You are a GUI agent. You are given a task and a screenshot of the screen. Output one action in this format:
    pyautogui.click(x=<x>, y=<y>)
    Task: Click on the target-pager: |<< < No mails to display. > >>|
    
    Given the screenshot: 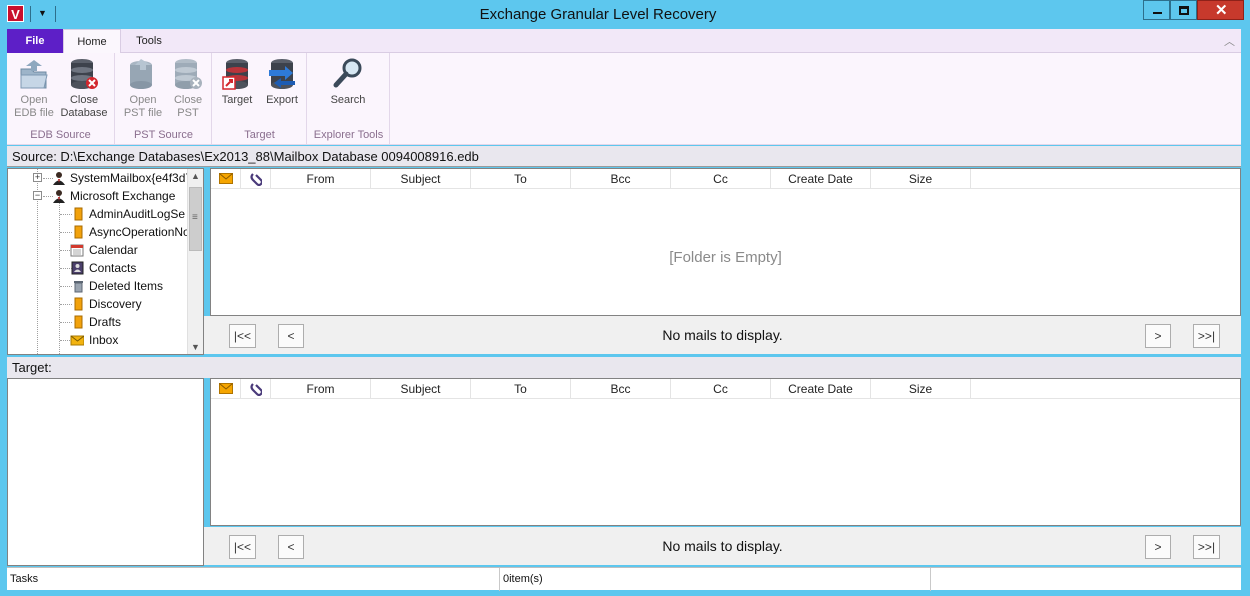 What is the action you would take?
    pyautogui.click(x=722, y=546)
    